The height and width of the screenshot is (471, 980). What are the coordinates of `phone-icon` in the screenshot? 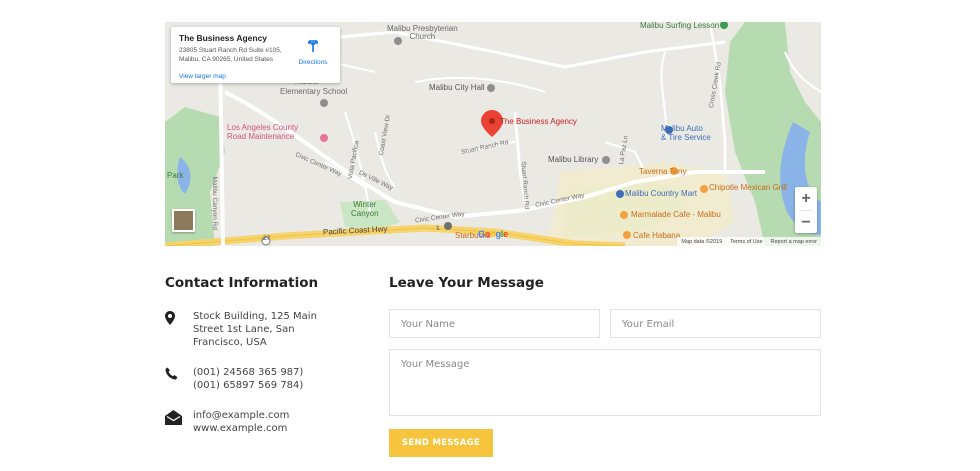 It's located at (179, 379).